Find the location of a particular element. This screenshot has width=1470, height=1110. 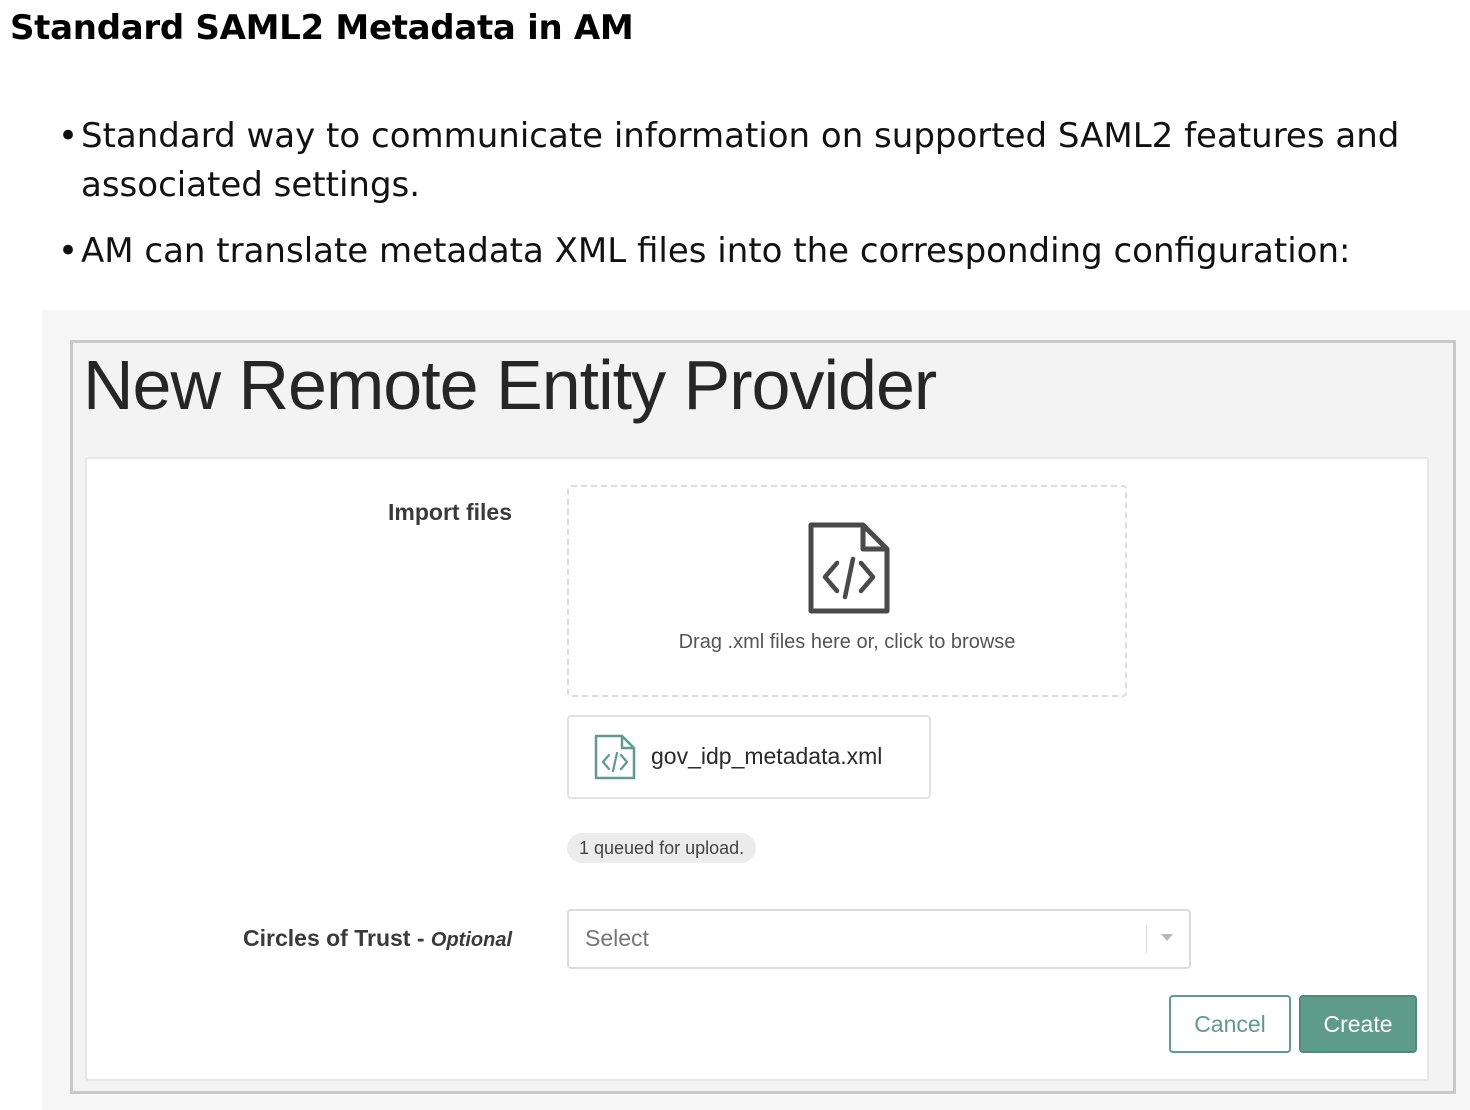

import-files-label: Import files is located at coordinates (450, 512).